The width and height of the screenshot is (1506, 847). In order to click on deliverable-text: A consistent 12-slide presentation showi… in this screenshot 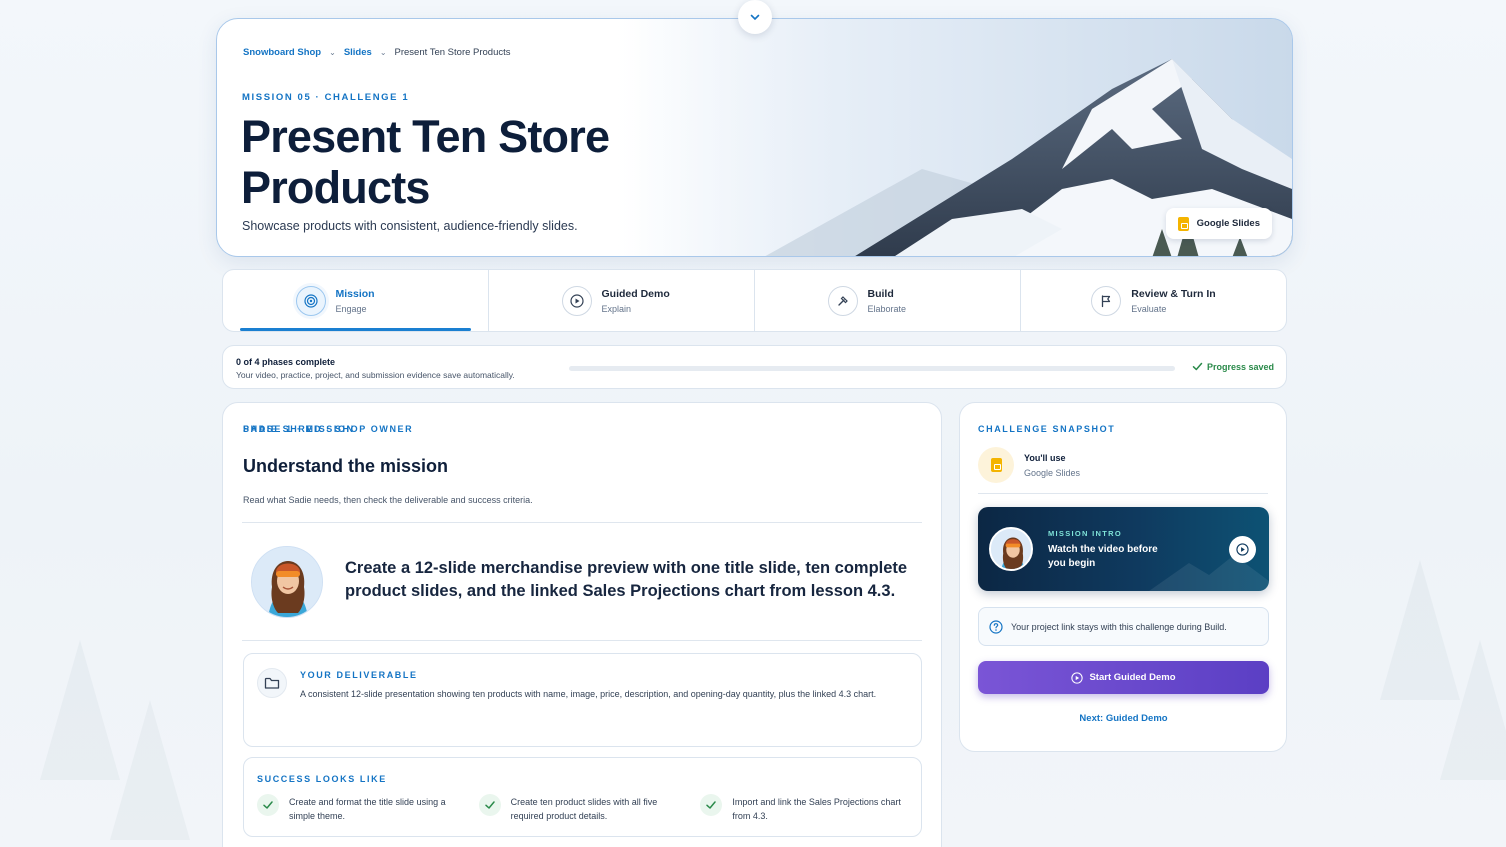, I will do `click(588, 694)`.